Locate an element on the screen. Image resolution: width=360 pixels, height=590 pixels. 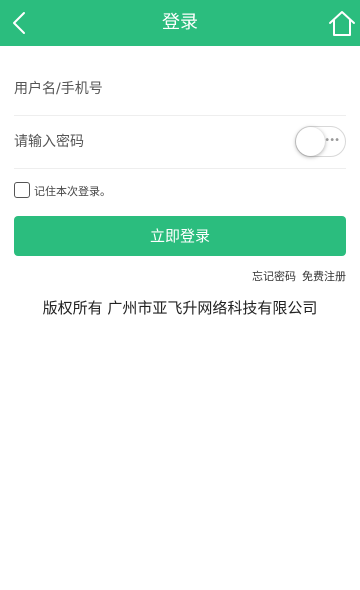
app-header: 登录 is located at coordinates (180, 23).